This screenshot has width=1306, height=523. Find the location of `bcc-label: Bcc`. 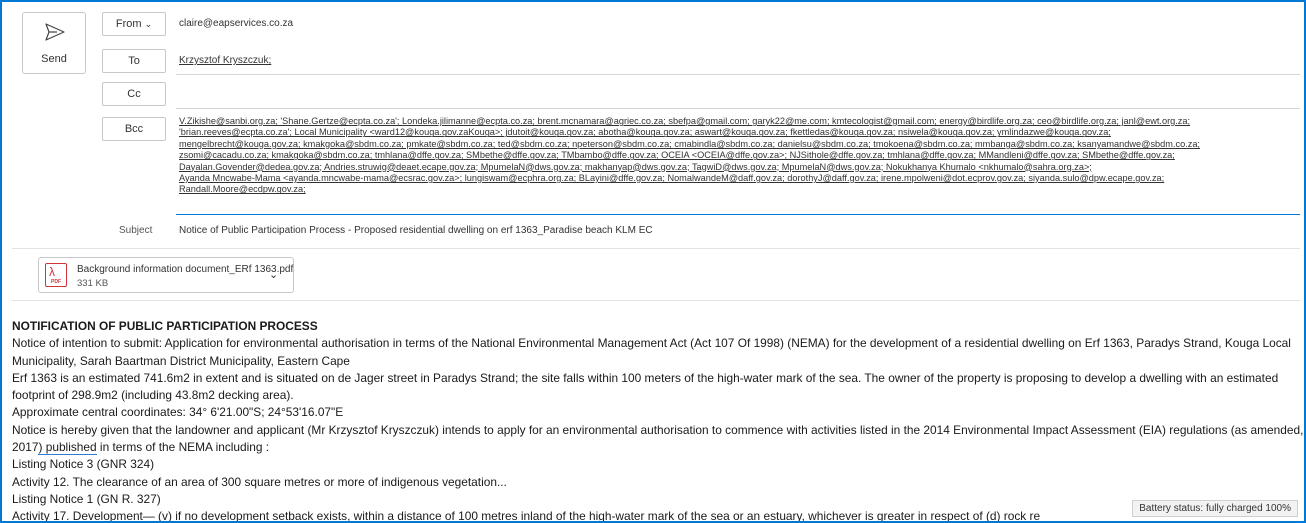

bcc-label: Bcc is located at coordinates (134, 129).